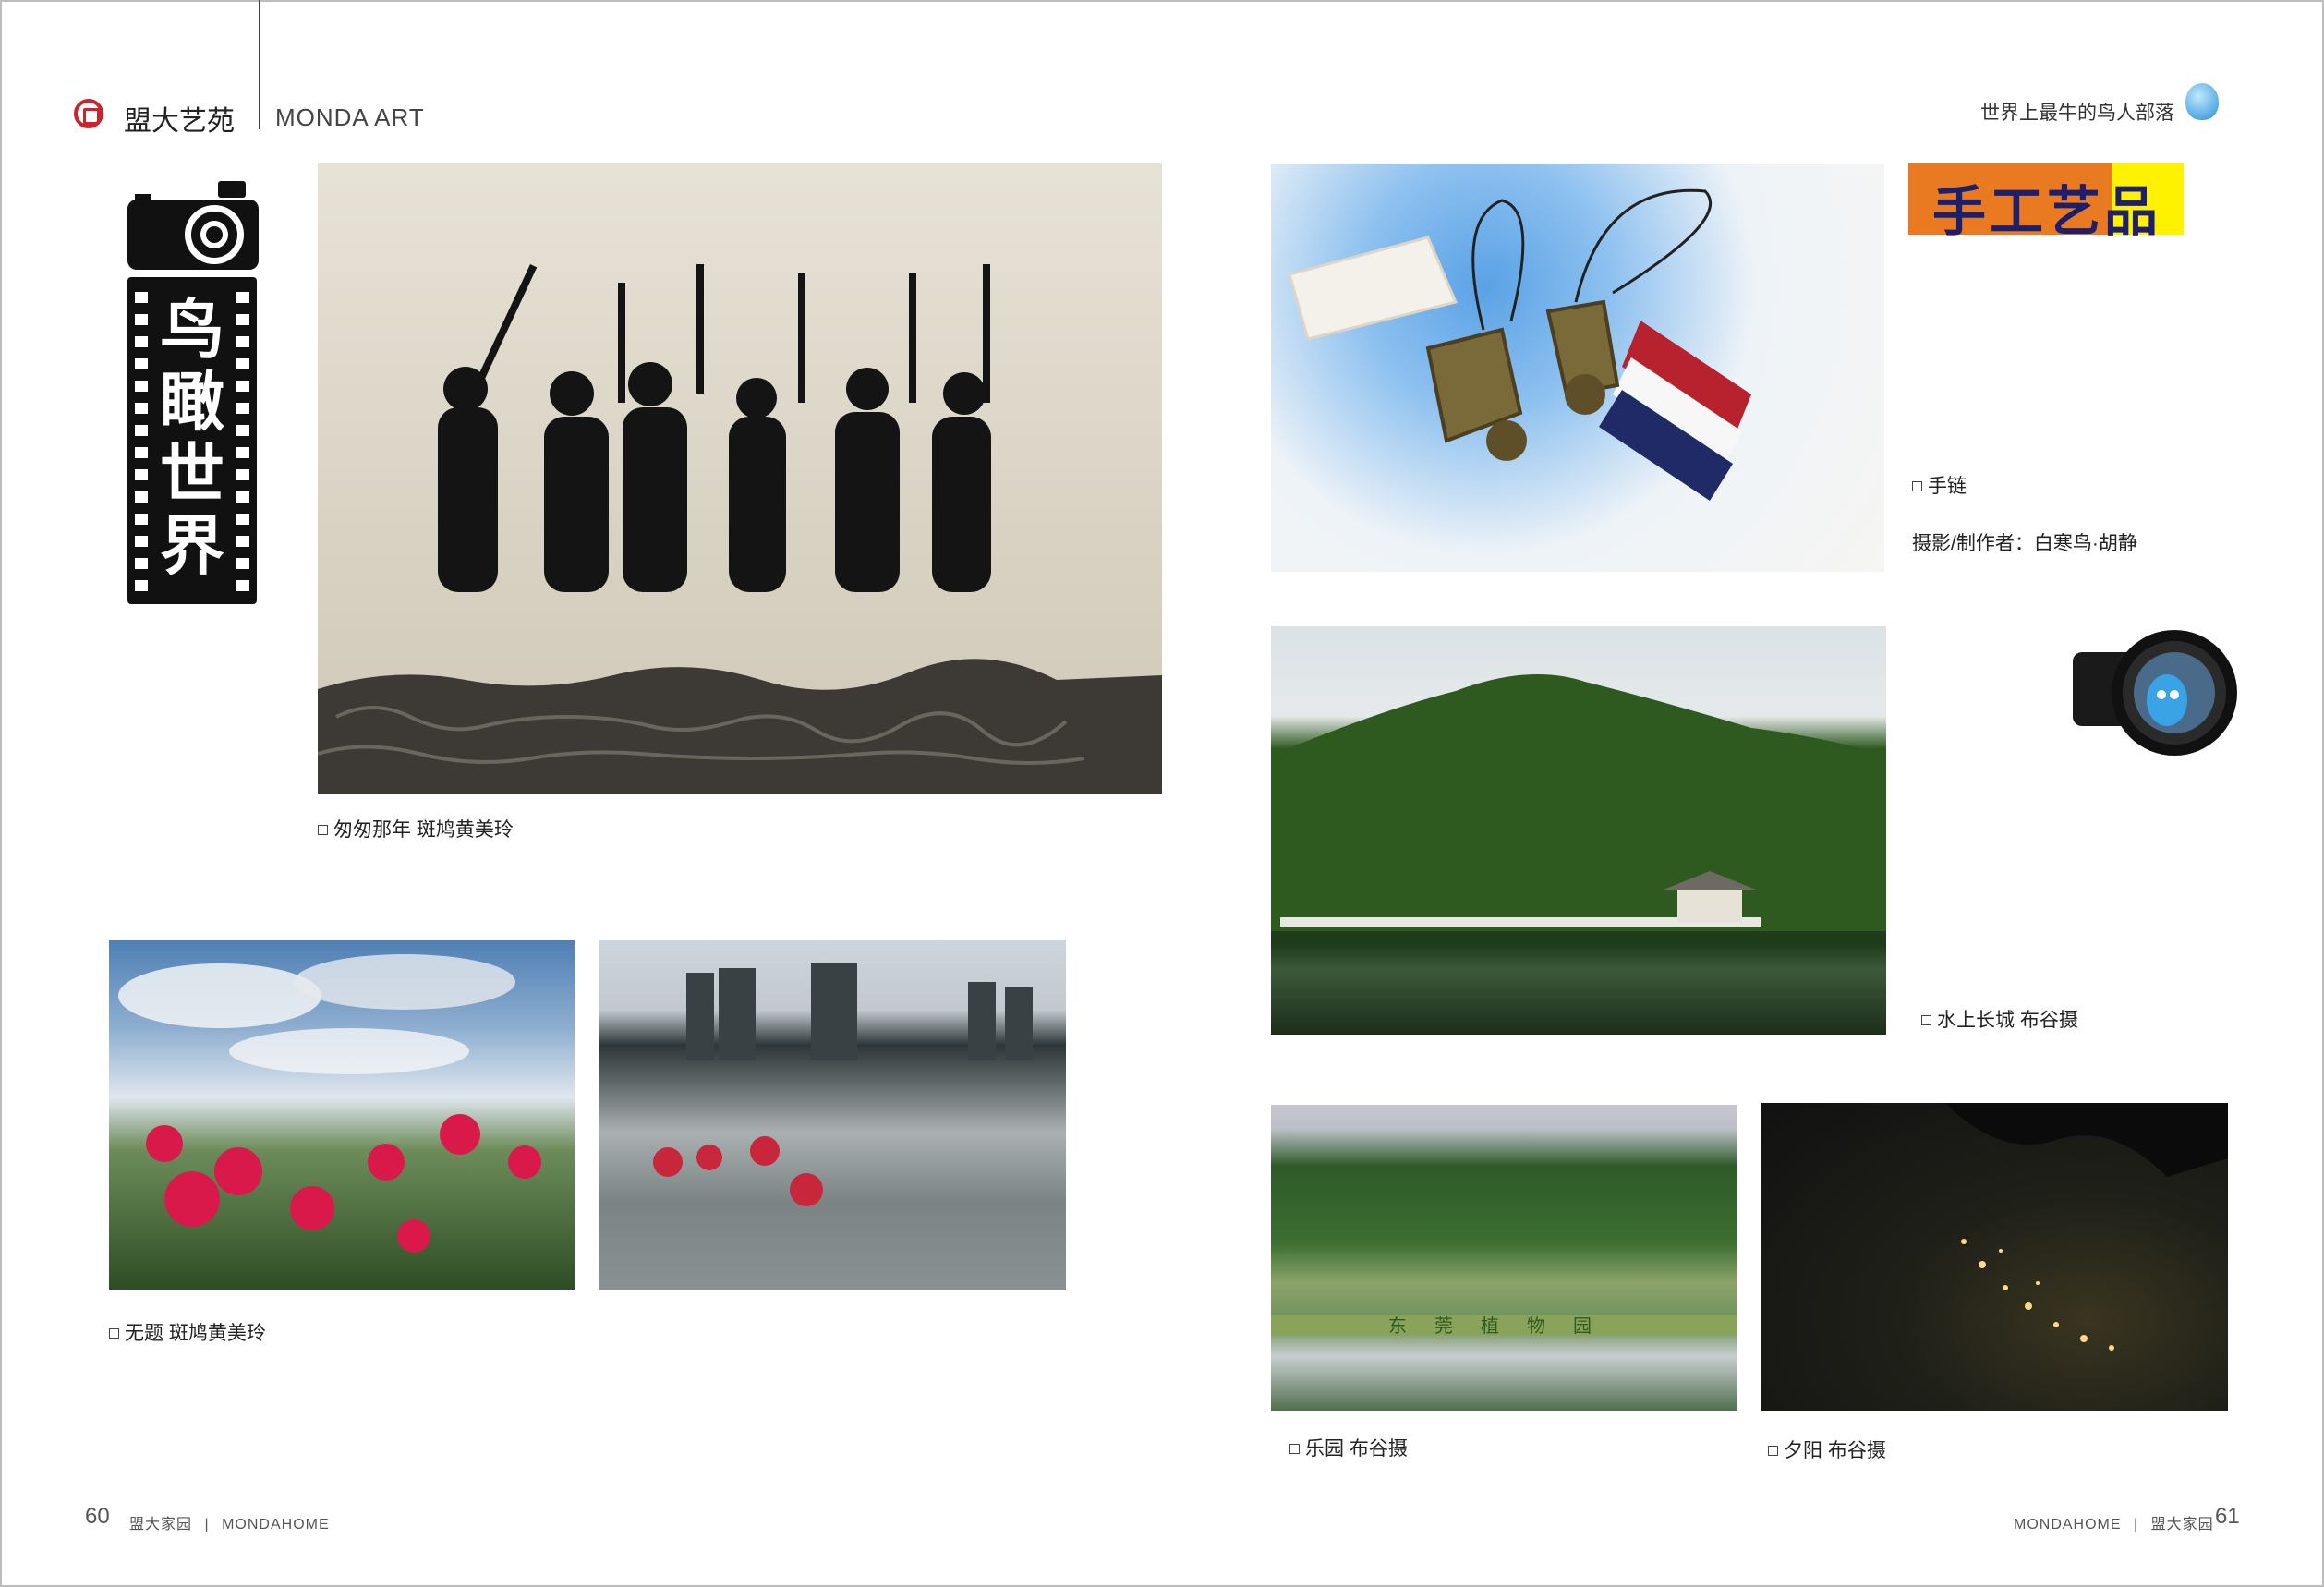 This screenshot has width=2324, height=1587. I want to click on park-sign-text: 东莞植物园, so click(1503, 1325).